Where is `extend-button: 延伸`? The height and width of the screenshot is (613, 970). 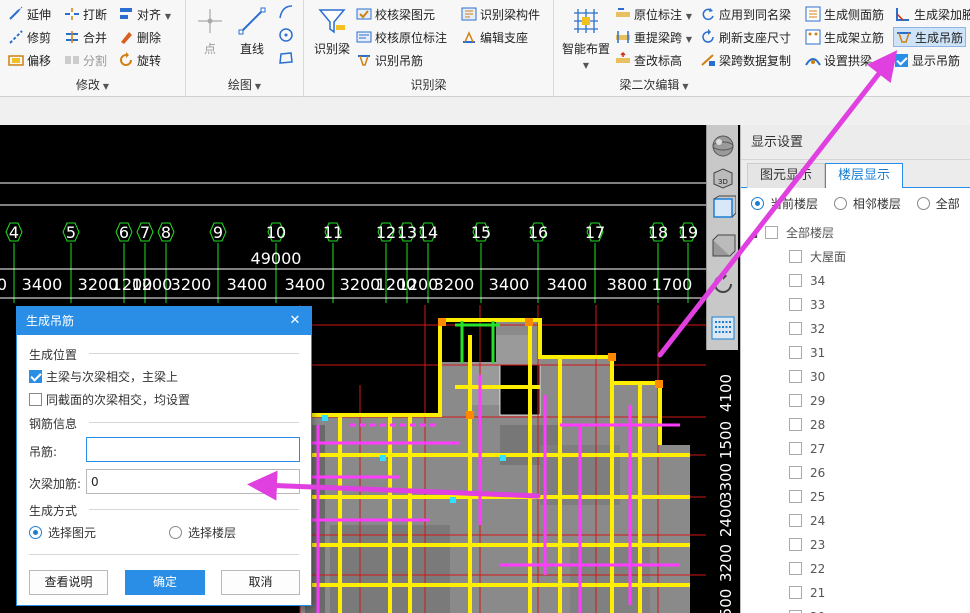 extend-button: 延伸 is located at coordinates (29, 15).